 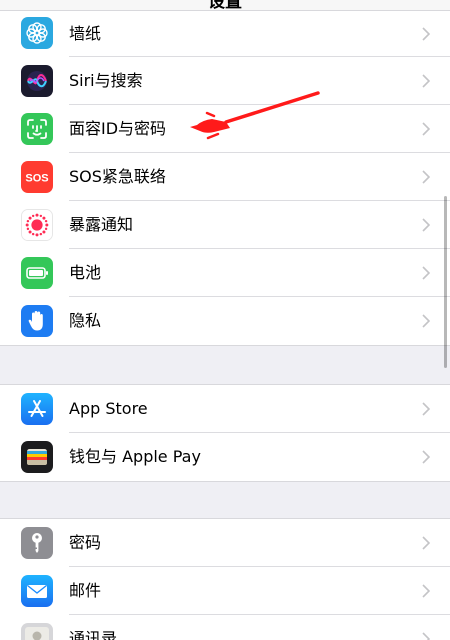 What do you see at coordinates (37, 457) in the screenshot?
I see `wallet-icon` at bounding box center [37, 457].